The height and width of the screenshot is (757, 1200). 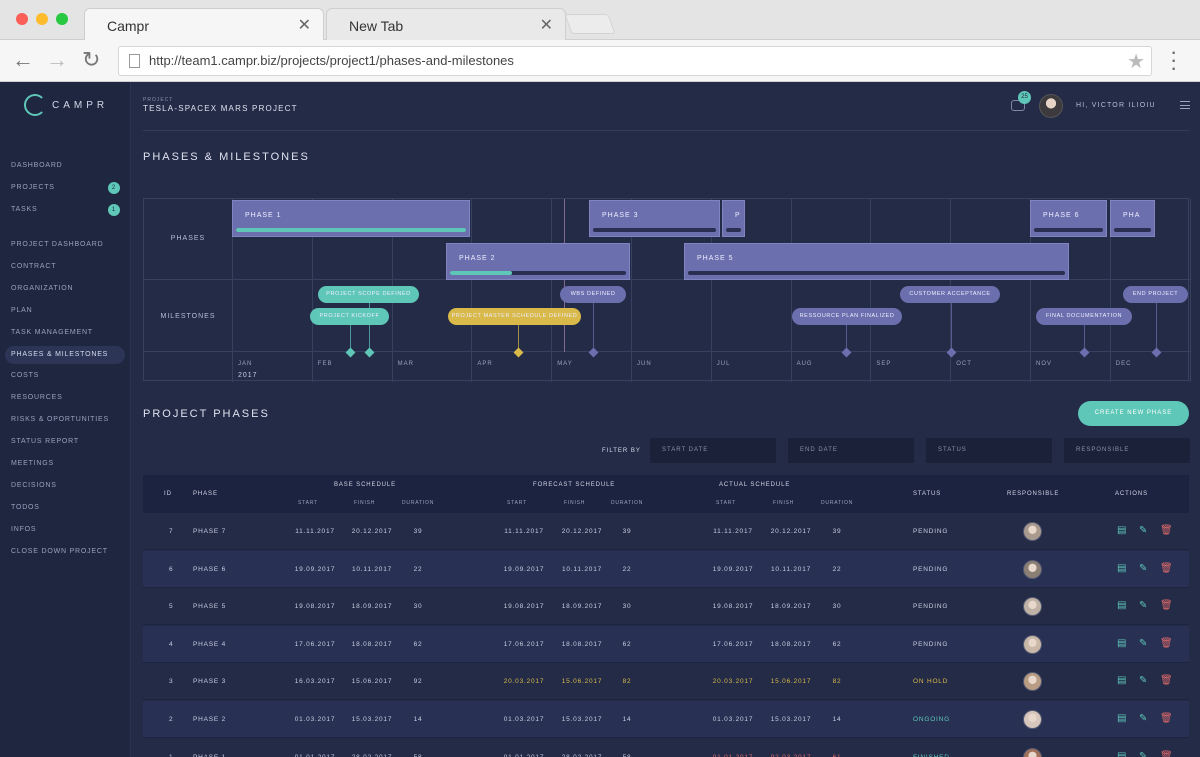 I want to click on browser-tab-new: New Tab ✕, so click(x=446, y=24).